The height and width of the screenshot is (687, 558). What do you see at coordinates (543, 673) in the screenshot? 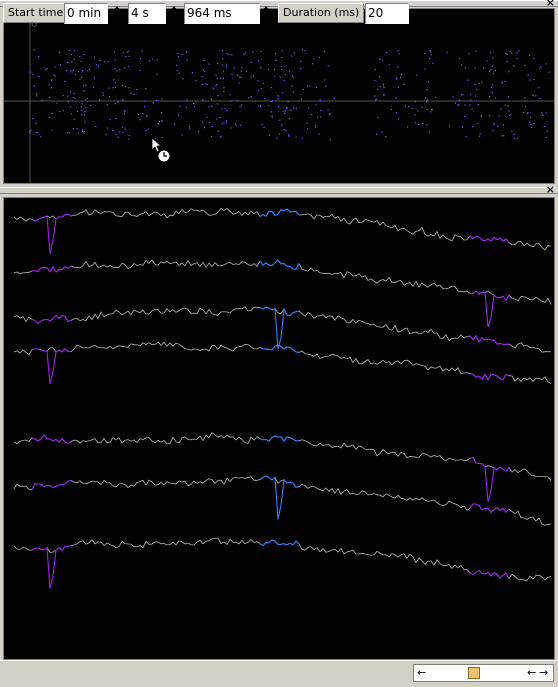
I see `right-arrow-icon: →` at bounding box center [543, 673].